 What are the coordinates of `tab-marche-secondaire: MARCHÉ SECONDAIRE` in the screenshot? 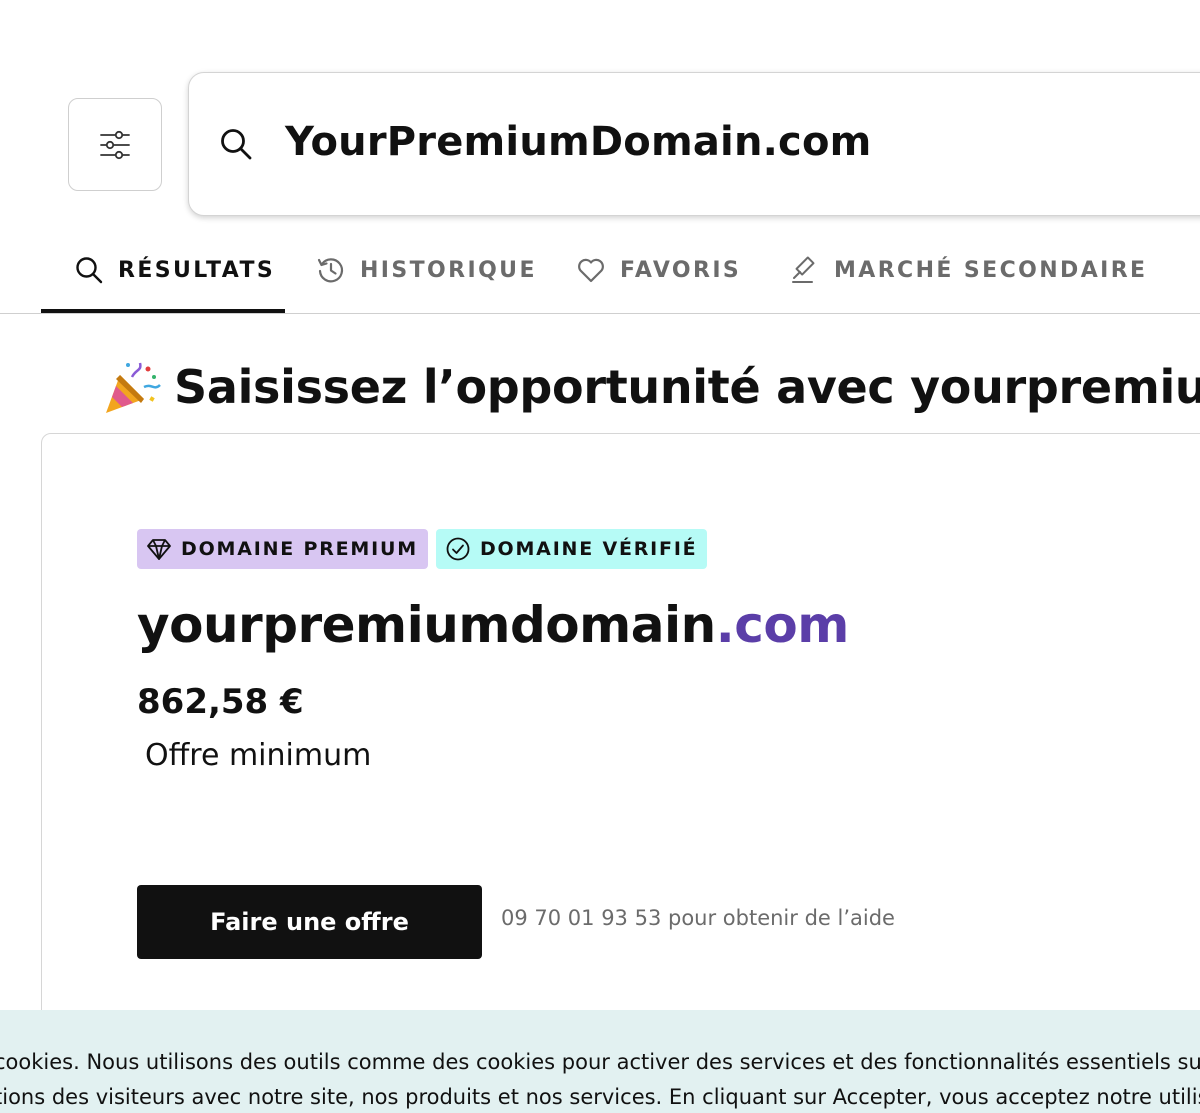 It's located at (968, 270).